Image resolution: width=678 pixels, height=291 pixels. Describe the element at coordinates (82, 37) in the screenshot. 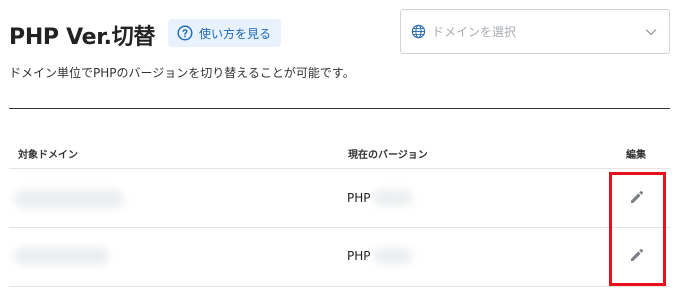

I see `page-title: PHP Ver.切替` at that location.